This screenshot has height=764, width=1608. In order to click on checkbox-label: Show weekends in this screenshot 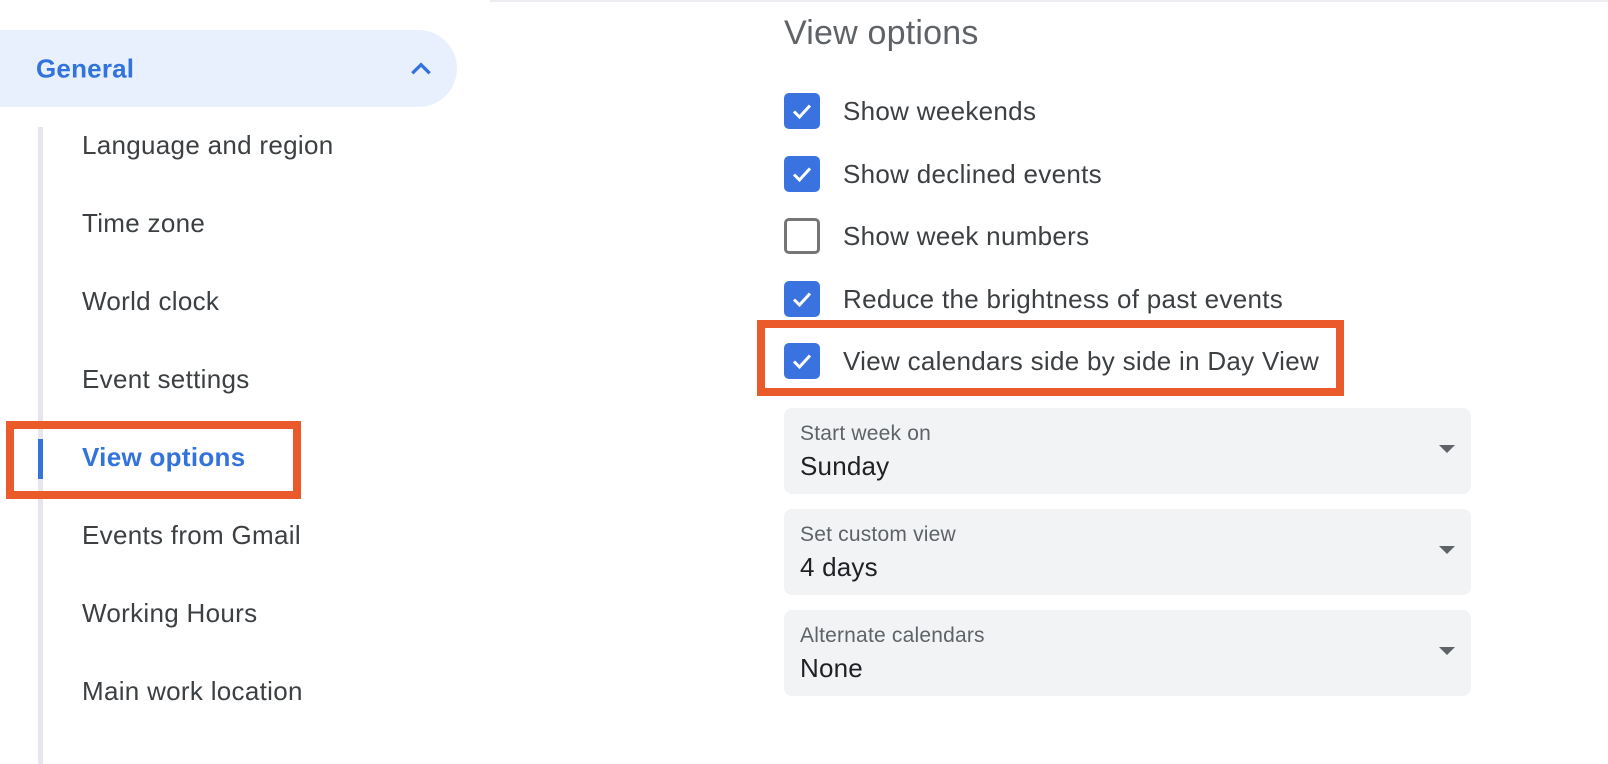, I will do `click(940, 110)`.